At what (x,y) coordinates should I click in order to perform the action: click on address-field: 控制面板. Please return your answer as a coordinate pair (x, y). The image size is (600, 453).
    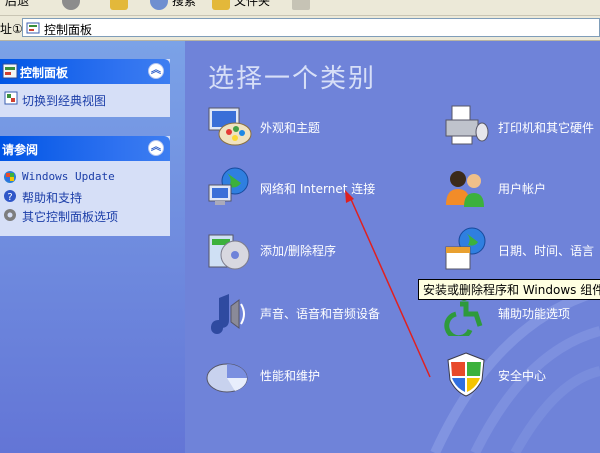
    Looking at the image, I should click on (311, 27).